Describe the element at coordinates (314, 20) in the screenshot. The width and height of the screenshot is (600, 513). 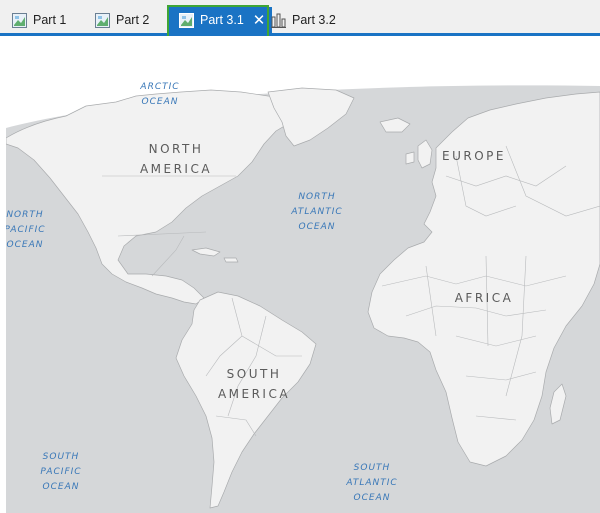
I see `tab-label: Part 3.2` at that location.